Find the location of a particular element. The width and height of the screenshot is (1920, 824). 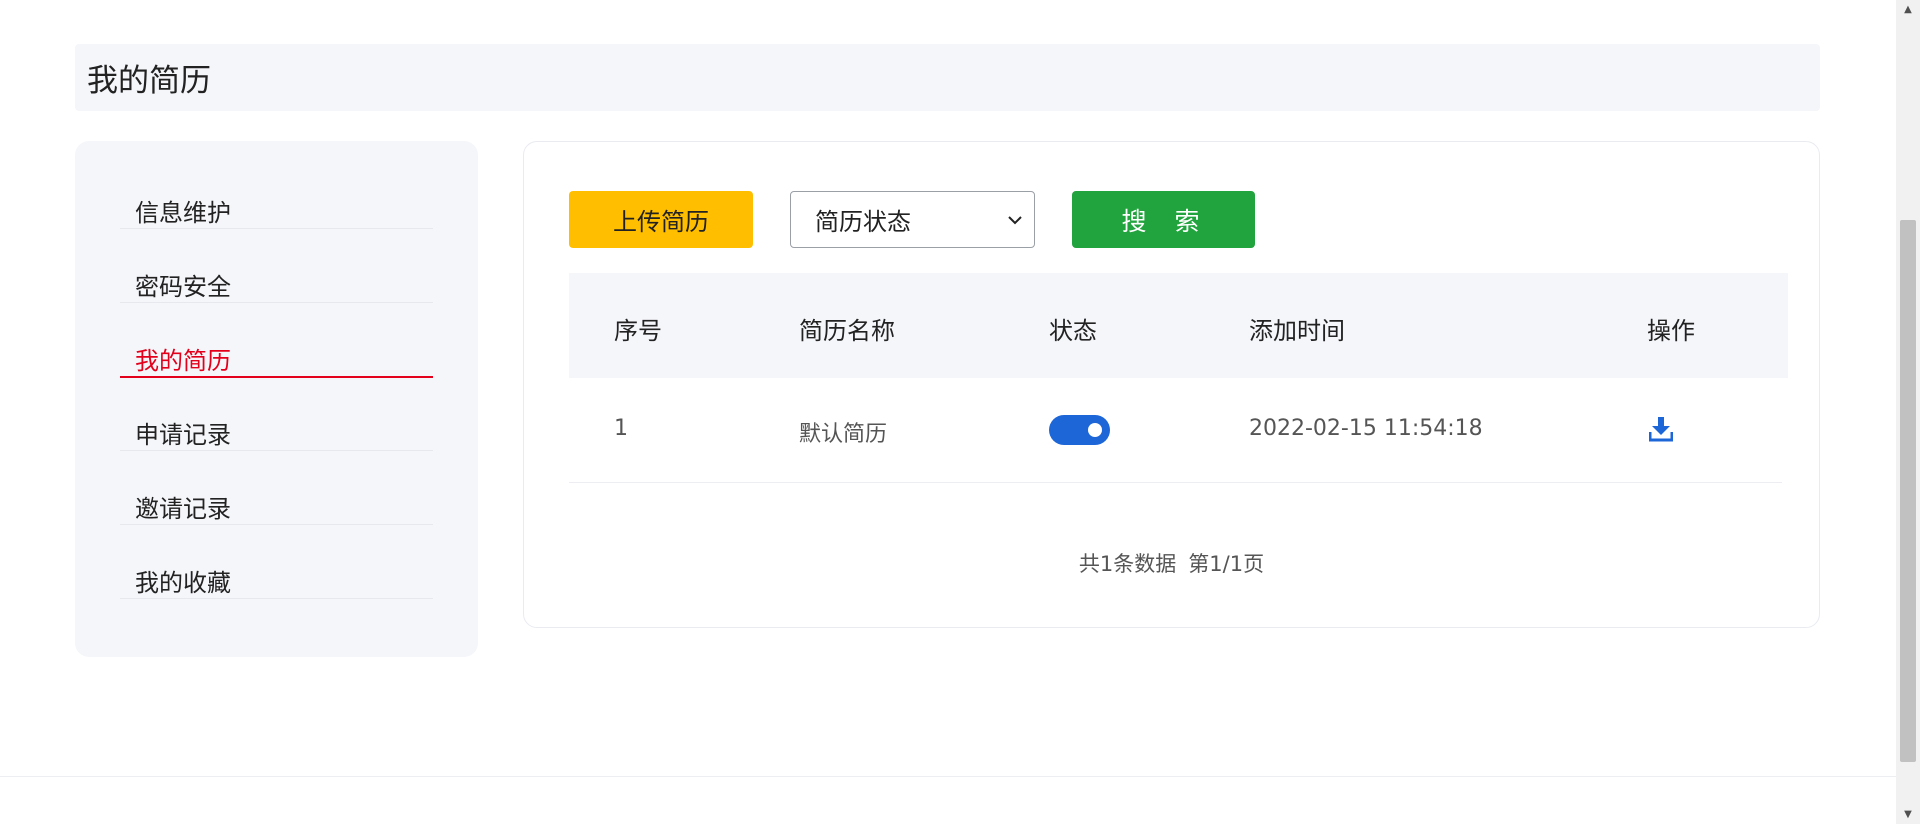

sidebar: 信息维护 密码安全 我的简历 申请记录 邀请记录 我的收藏 is located at coordinates (276, 399).